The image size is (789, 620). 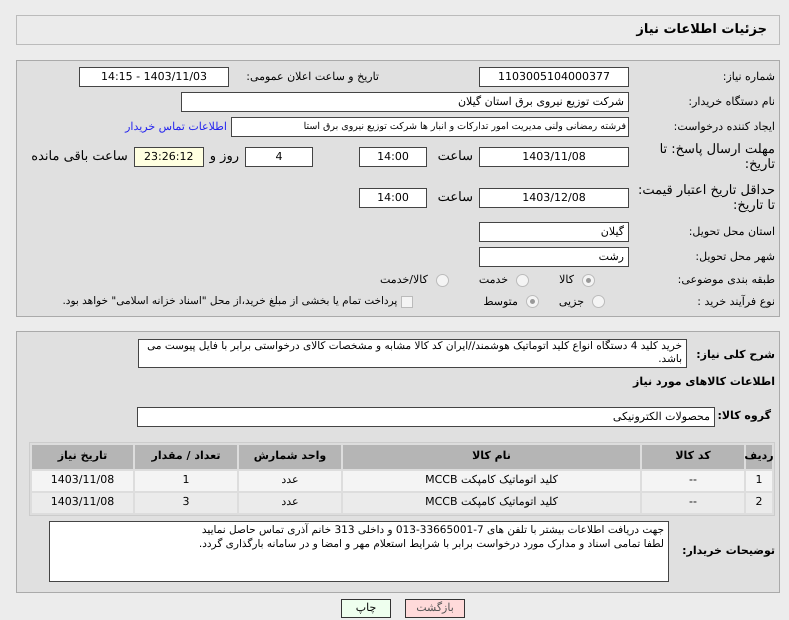 I want to click on field-label: روز و, so click(x=224, y=157).